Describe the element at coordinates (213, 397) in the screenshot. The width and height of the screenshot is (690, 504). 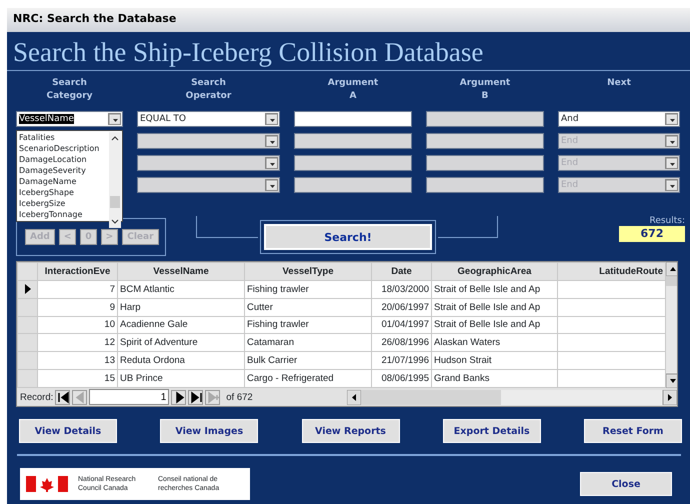
I see `new-record-icon` at that location.